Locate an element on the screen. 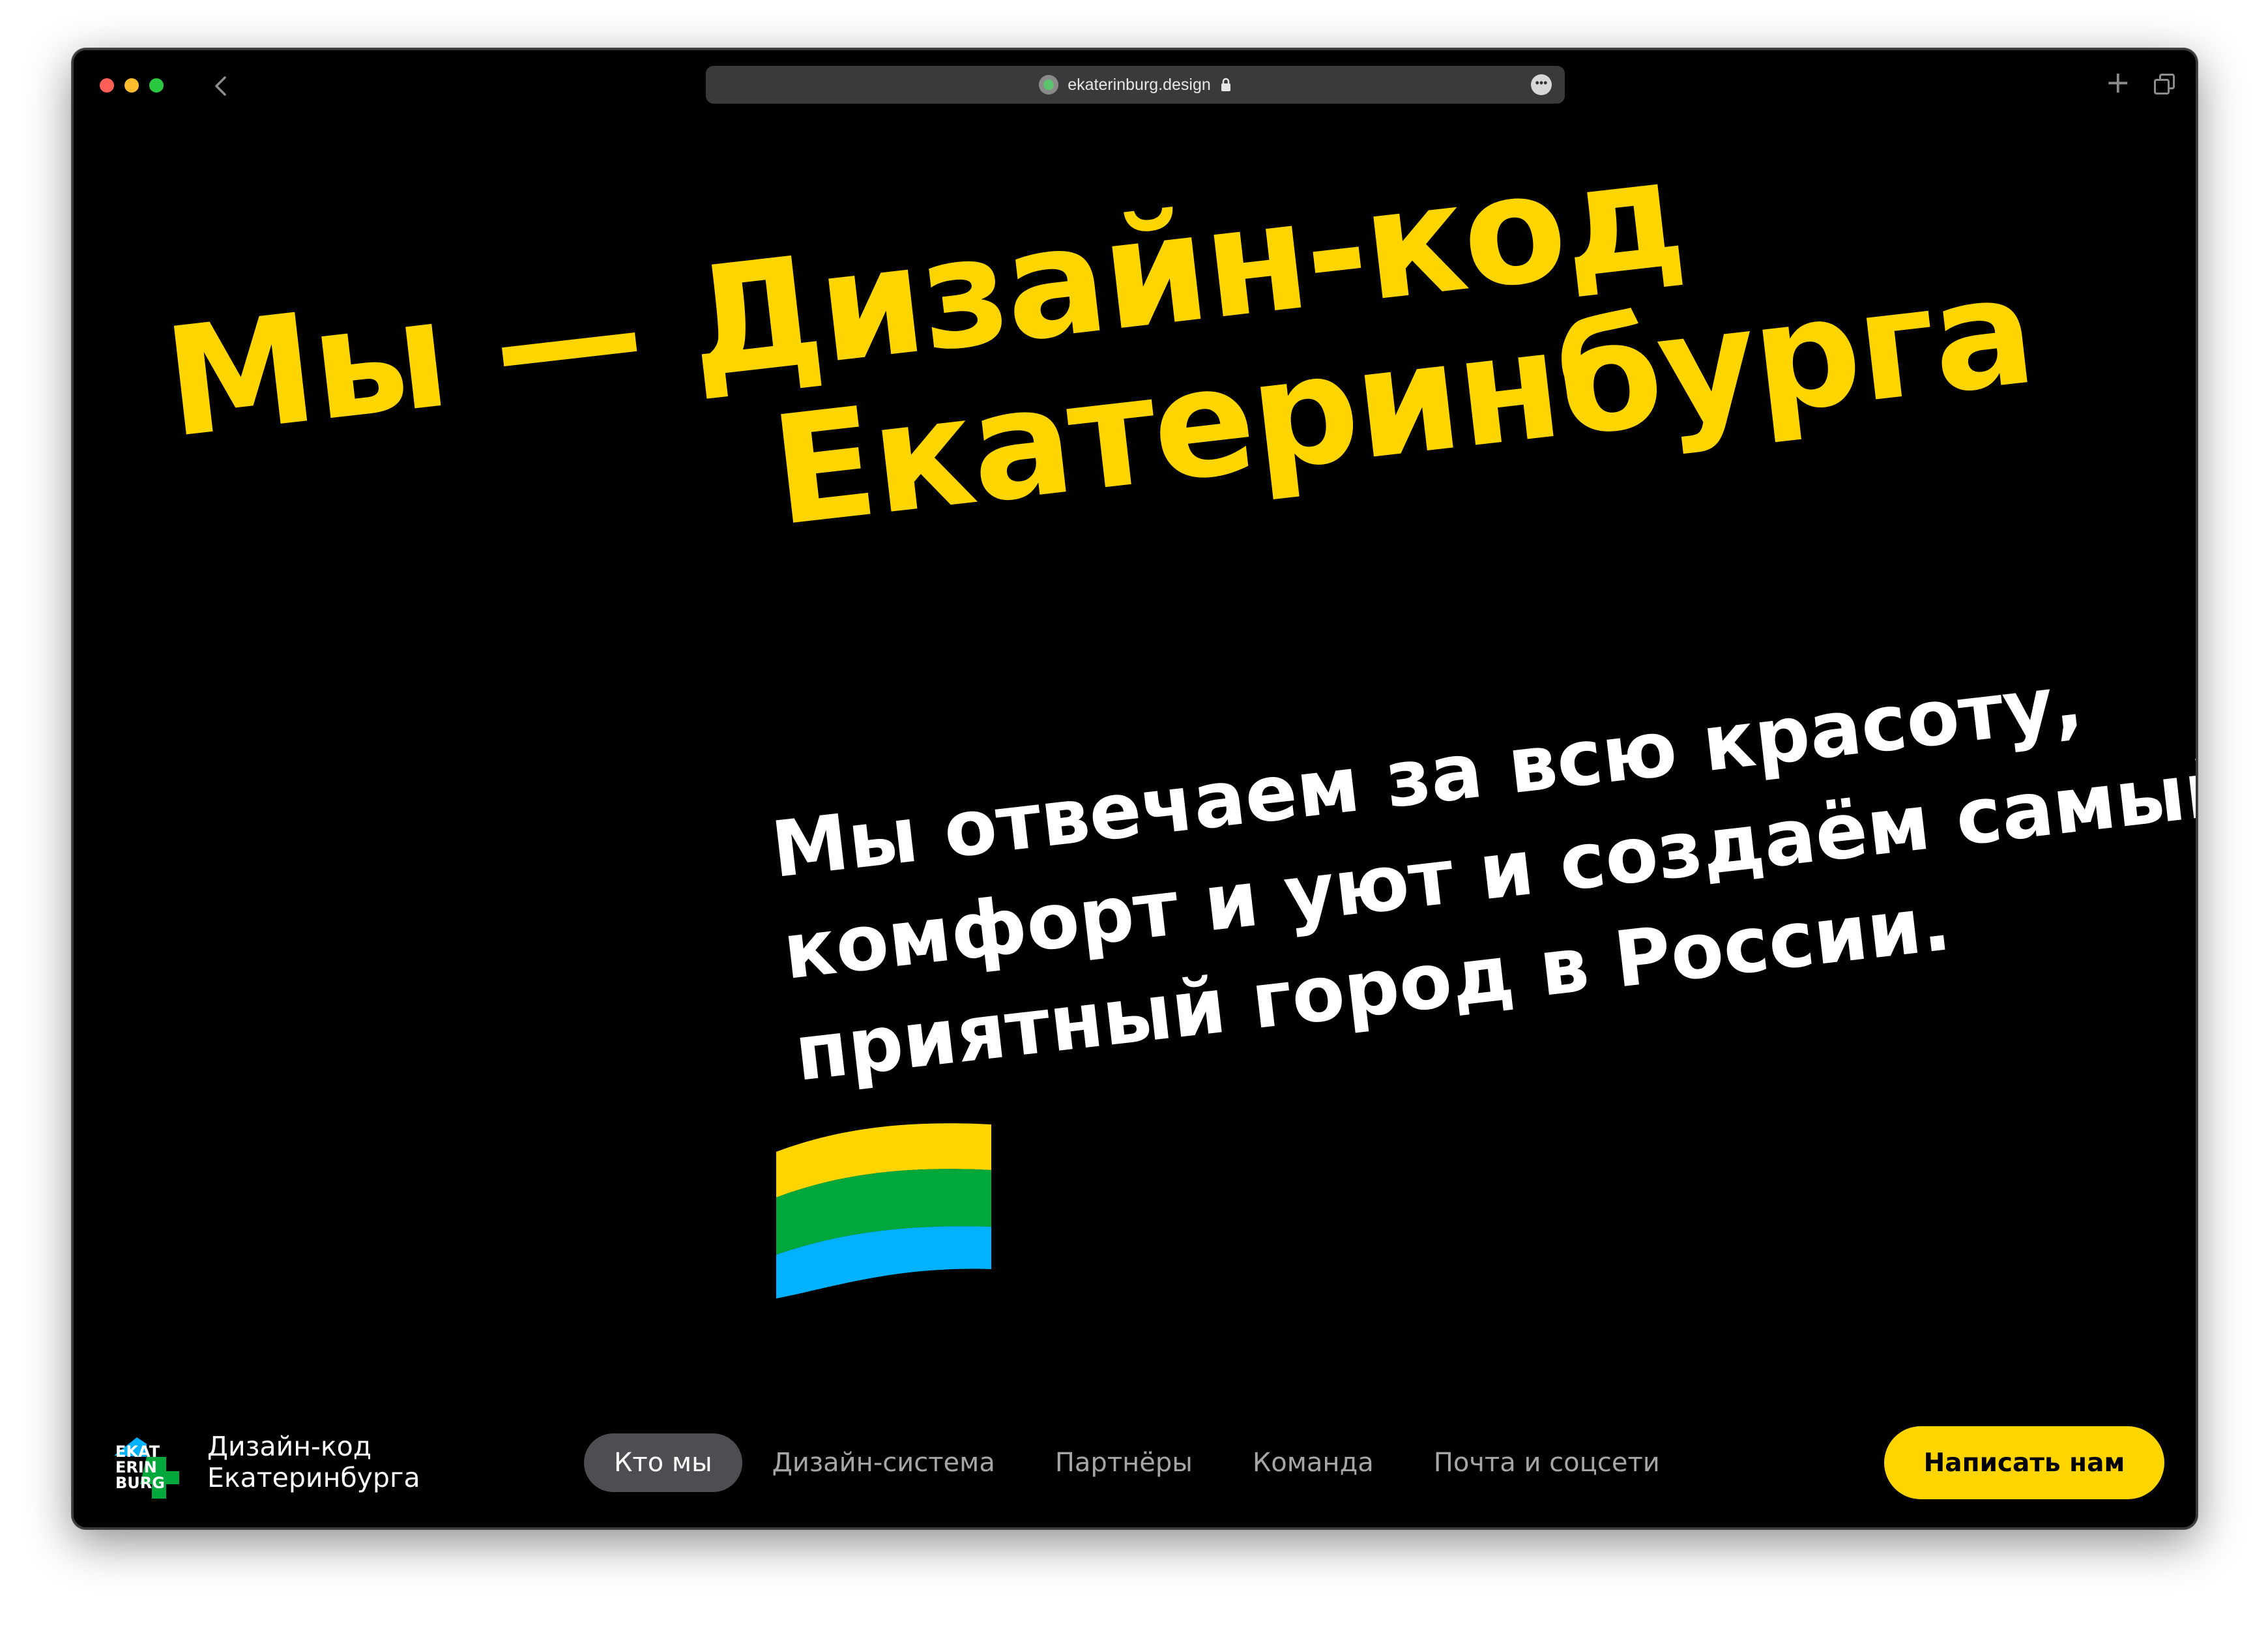 The width and height of the screenshot is (2268, 1627). address-bar: ekaterinburg.design ••• is located at coordinates (1135, 85).